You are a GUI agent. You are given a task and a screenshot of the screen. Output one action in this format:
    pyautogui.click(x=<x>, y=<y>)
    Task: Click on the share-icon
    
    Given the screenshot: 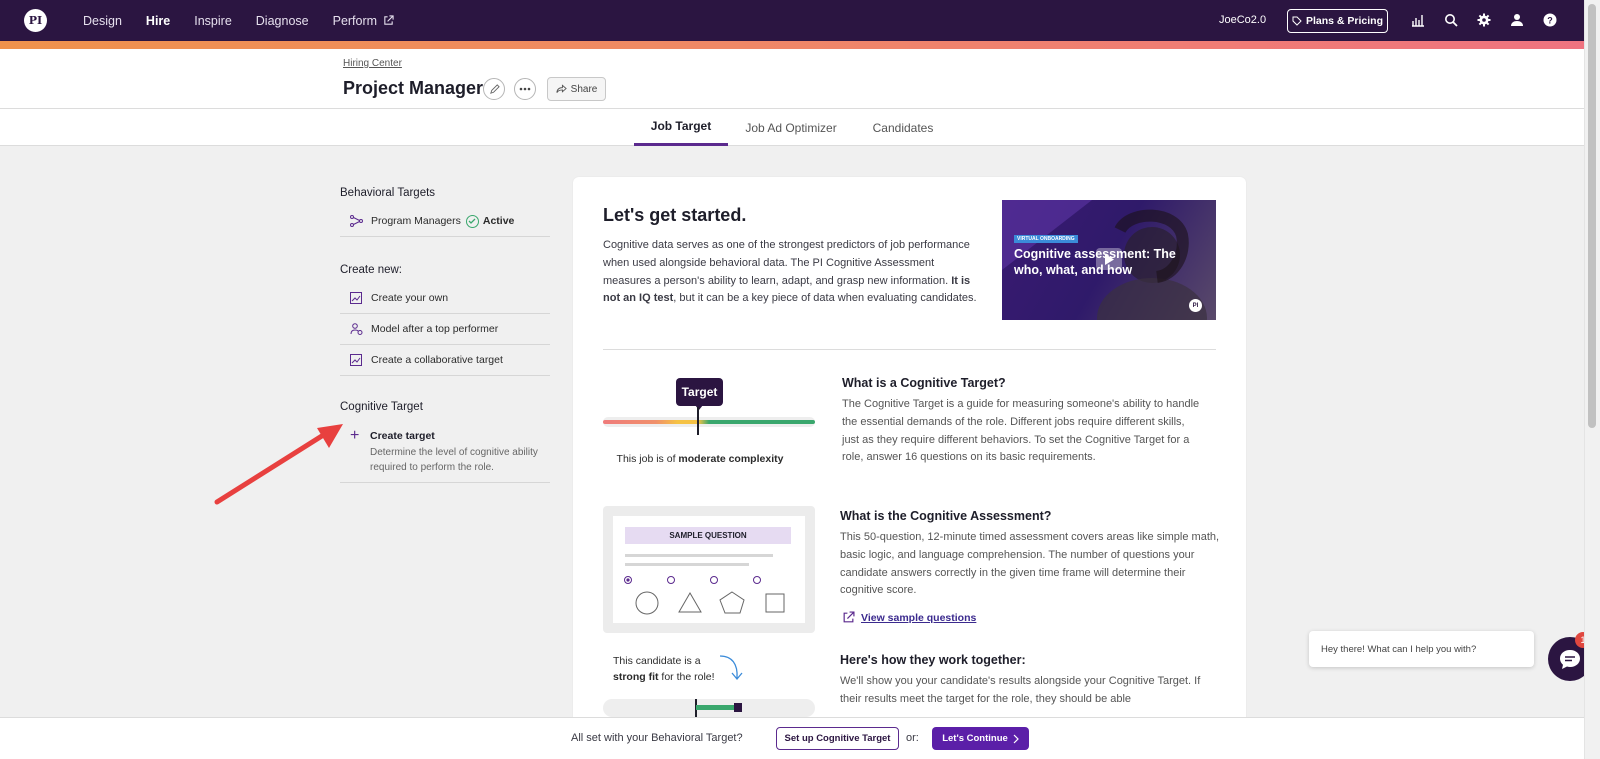 What is the action you would take?
    pyautogui.click(x=561, y=88)
    